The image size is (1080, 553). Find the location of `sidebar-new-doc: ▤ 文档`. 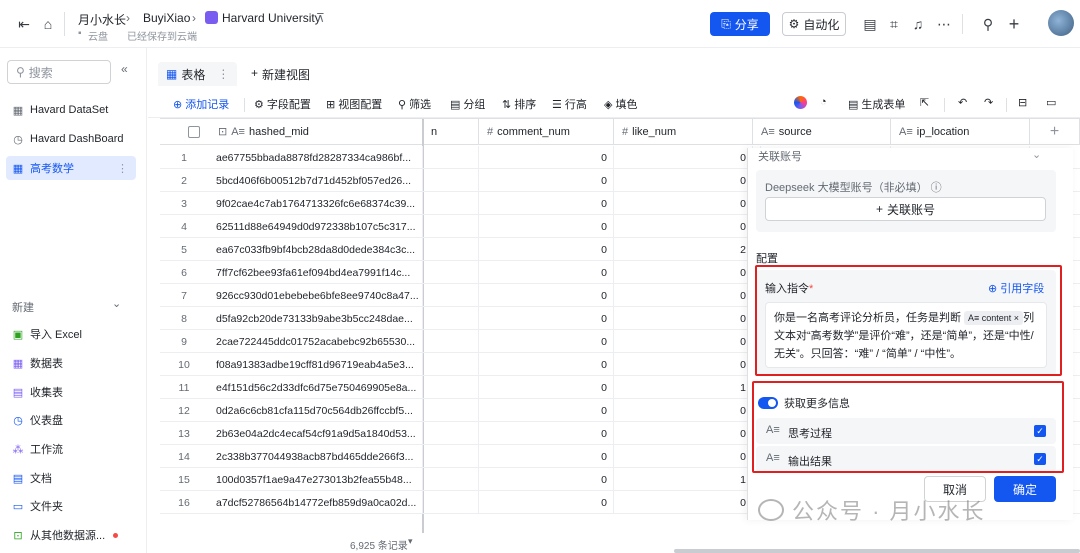

sidebar-new-doc: ▤ 文档 is located at coordinates (71, 478).